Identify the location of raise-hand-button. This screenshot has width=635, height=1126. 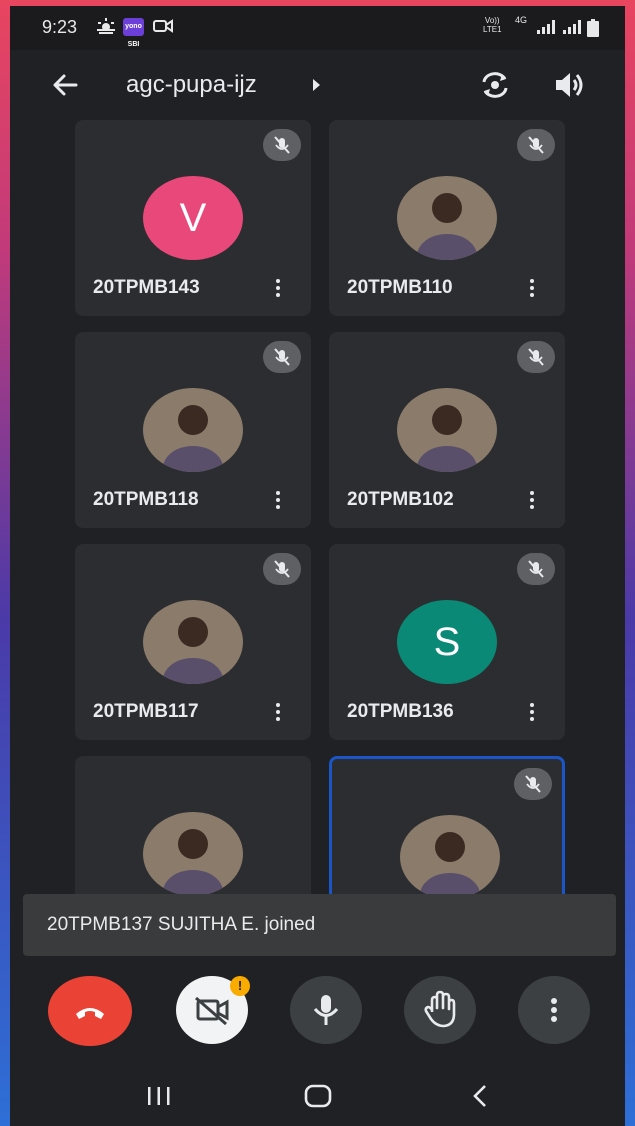
(440, 1010).